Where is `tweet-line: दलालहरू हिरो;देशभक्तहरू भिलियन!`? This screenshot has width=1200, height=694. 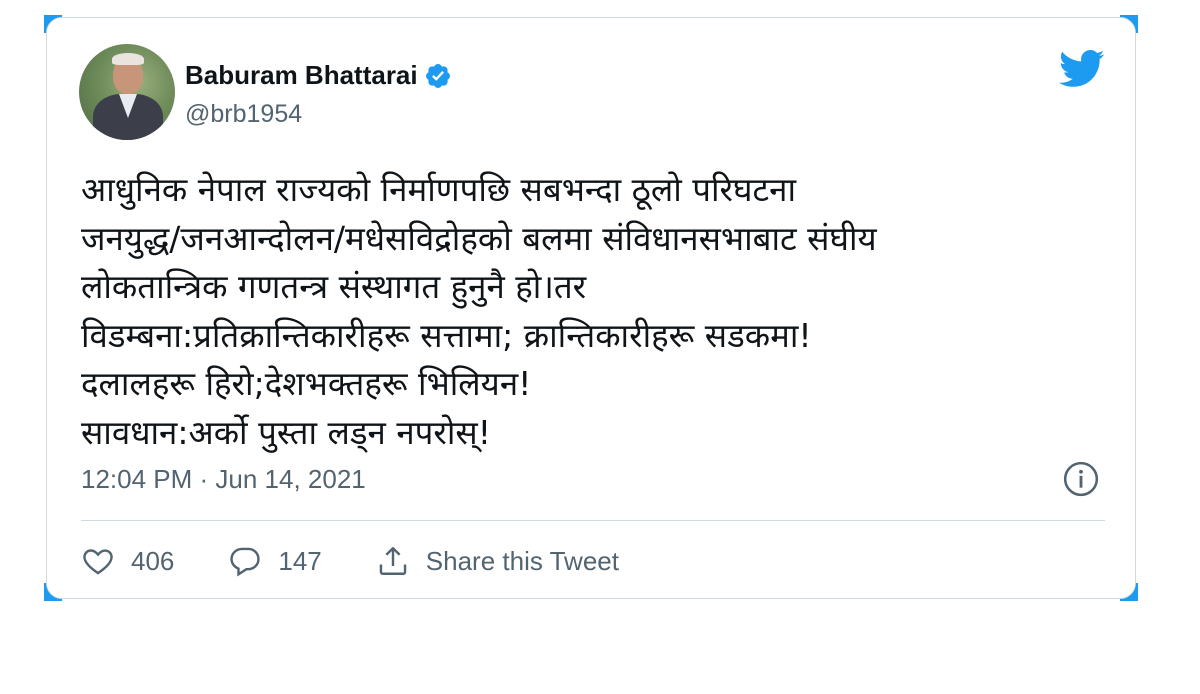
tweet-line: दलालहरू हिरो;देशभक्तहरू भिलियन! is located at coordinates (306, 383).